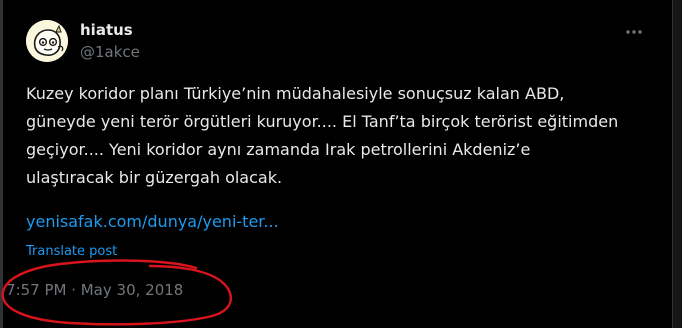  What do you see at coordinates (672, 164) in the screenshot?
I see `right-border` at bounding box center [672, 164].